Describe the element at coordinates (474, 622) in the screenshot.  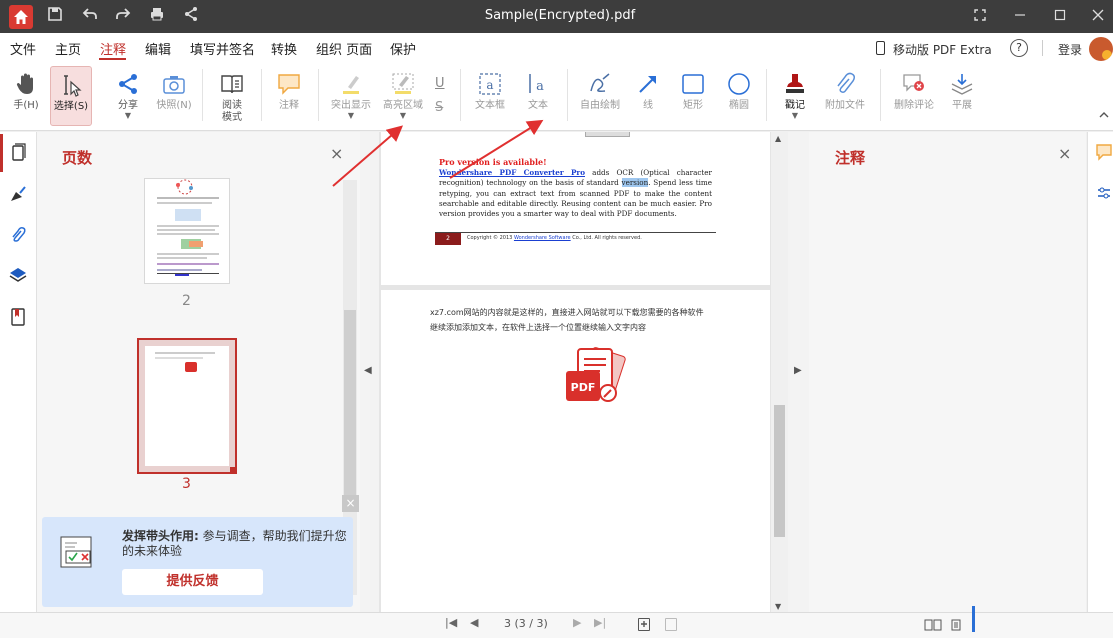
I see `previous-page-button: ◀` at that location.